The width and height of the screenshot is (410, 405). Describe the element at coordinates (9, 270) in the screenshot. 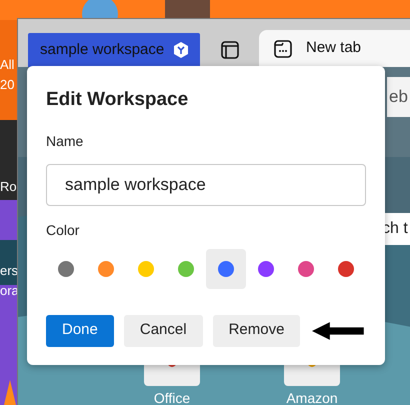

I see `desktop-icon-label: ers` at that location.